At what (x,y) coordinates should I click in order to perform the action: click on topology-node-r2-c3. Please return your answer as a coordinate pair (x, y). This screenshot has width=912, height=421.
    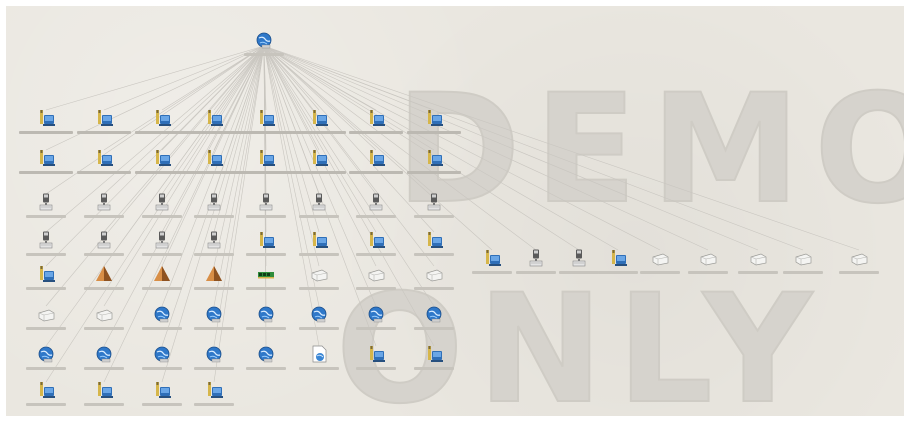
    Looking at the image, I should click on (214, 208).